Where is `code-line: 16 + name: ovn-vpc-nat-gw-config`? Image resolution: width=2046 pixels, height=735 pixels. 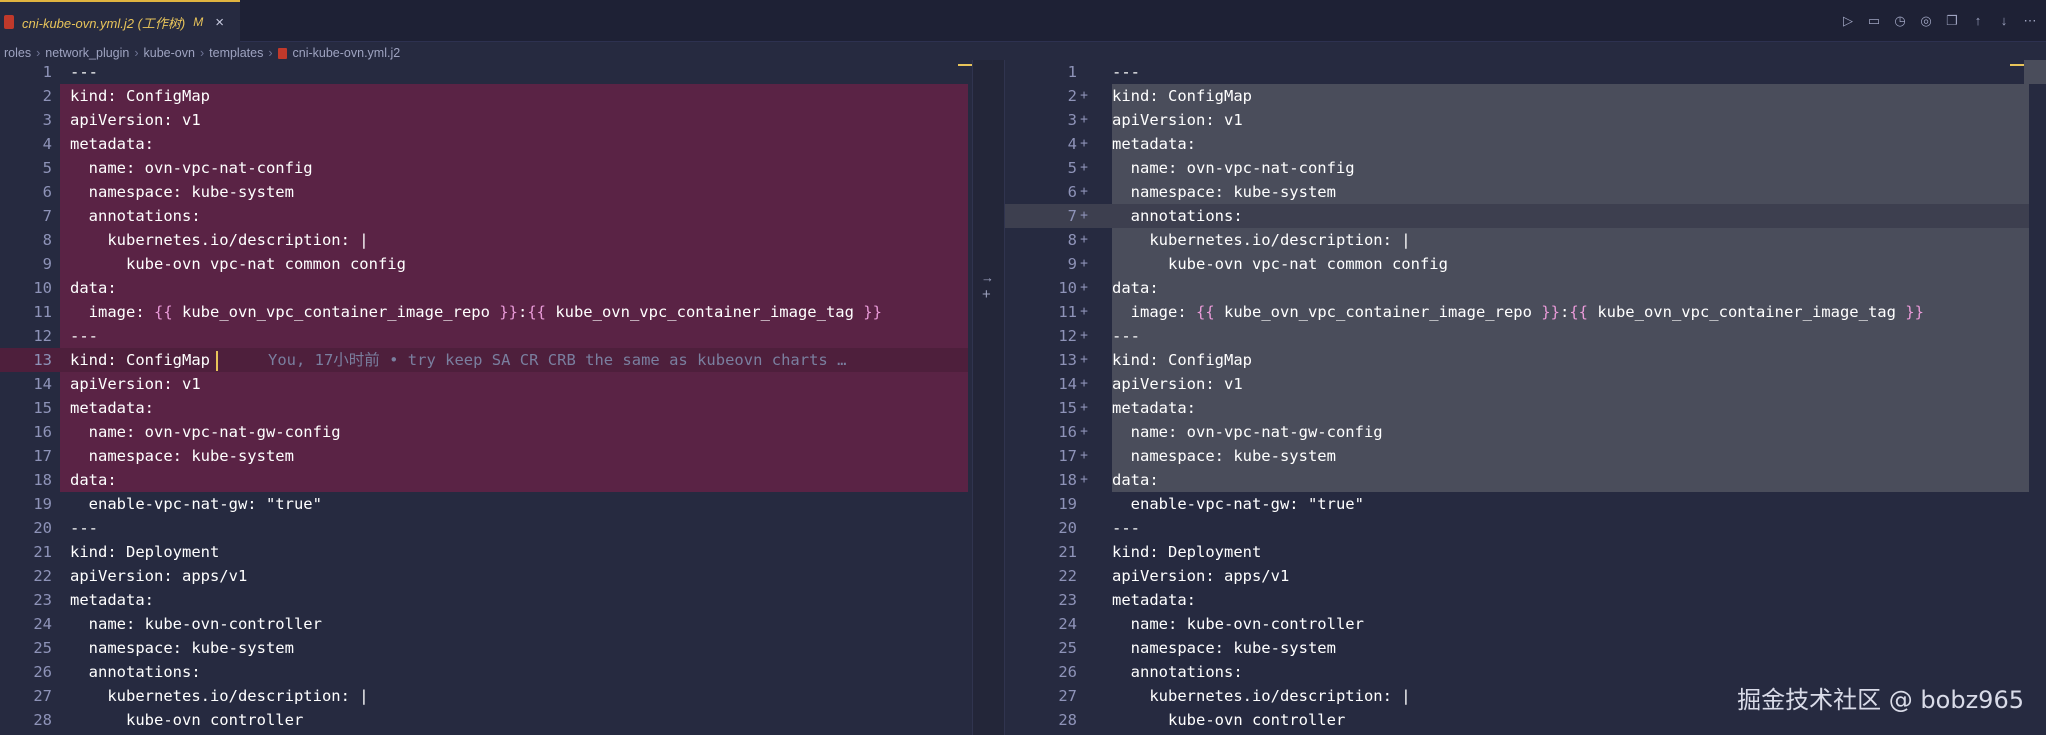
code-line: 16 + name: ovn-vpc-nat-gw-config is located at coordinates (1523, 432).